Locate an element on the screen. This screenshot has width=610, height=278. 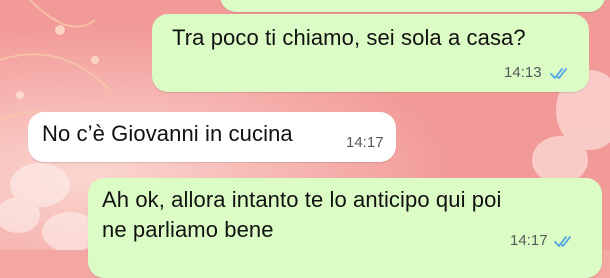
message-text: No c’è Giovanni in cucina is located at coordinates (167, 133).